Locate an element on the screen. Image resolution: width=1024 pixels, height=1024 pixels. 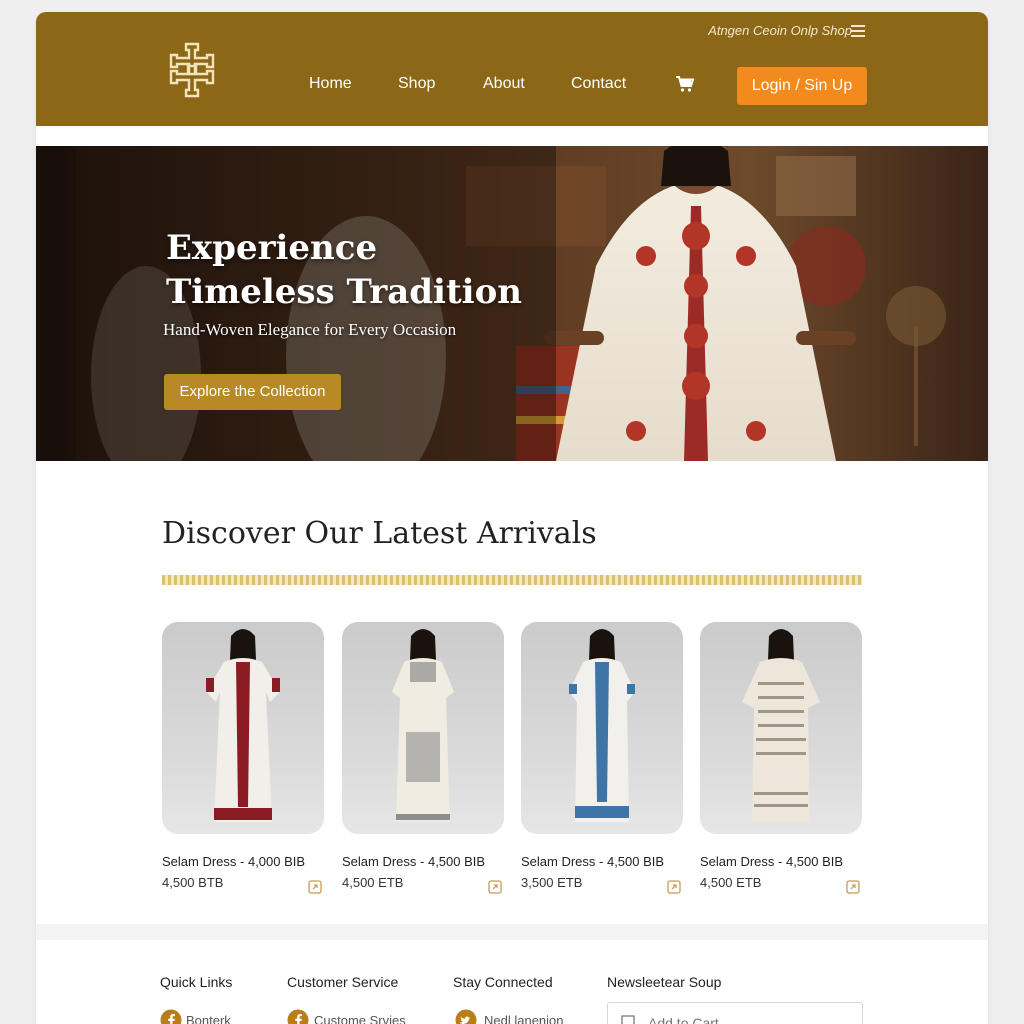
product-price: 4,500 BTB is located at coordinates (193, 882).